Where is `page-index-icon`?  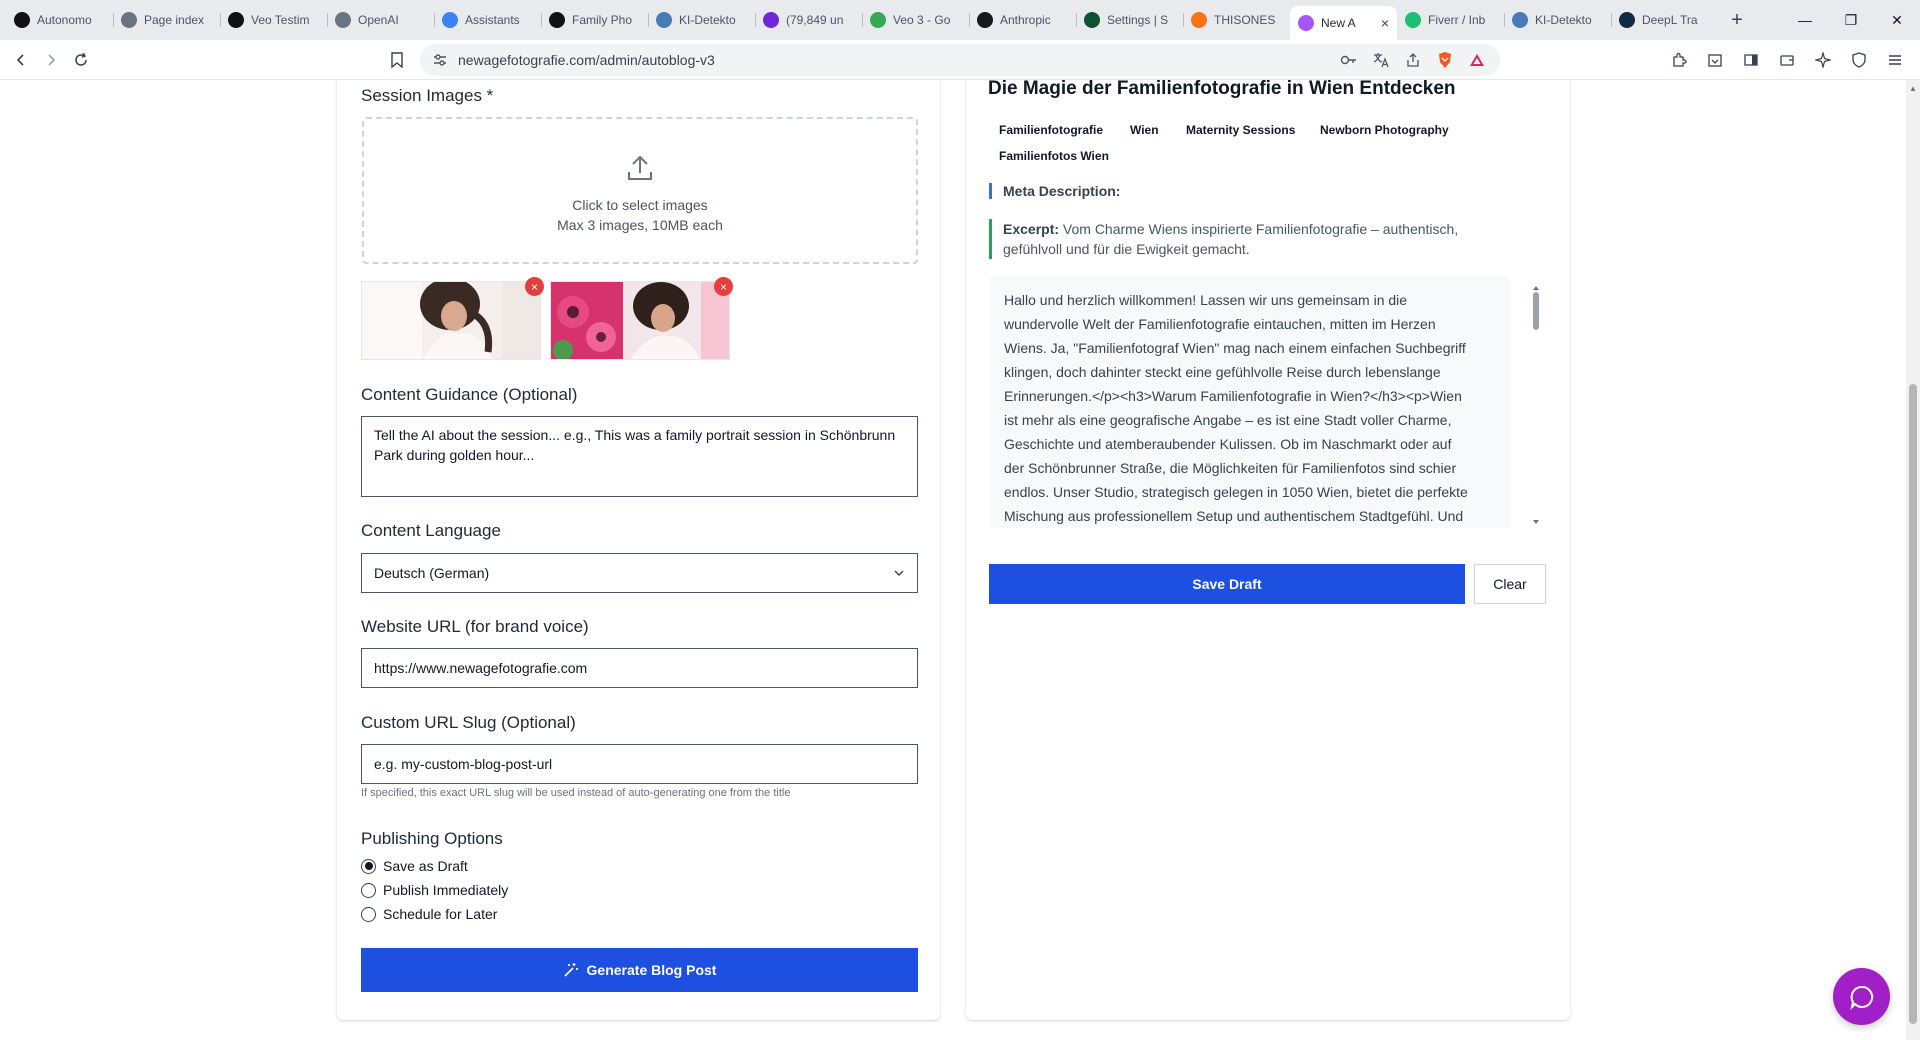 page-index-icon is located at coordinates (129, 20).